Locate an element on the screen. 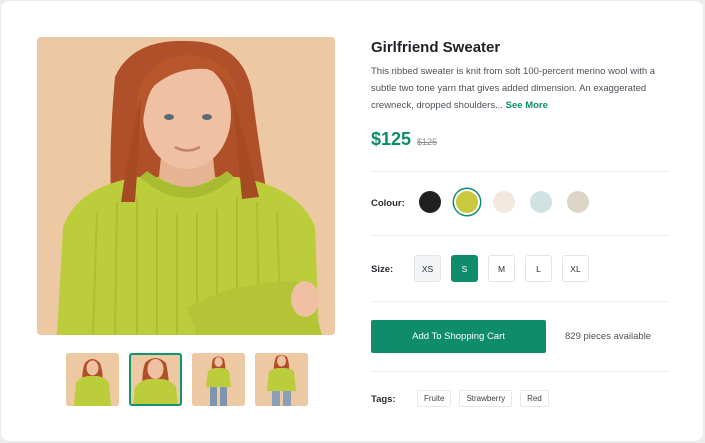 The width and height of the screenshot is (705, 443). colour-swatch-mint is located at coordinates (541, 202).